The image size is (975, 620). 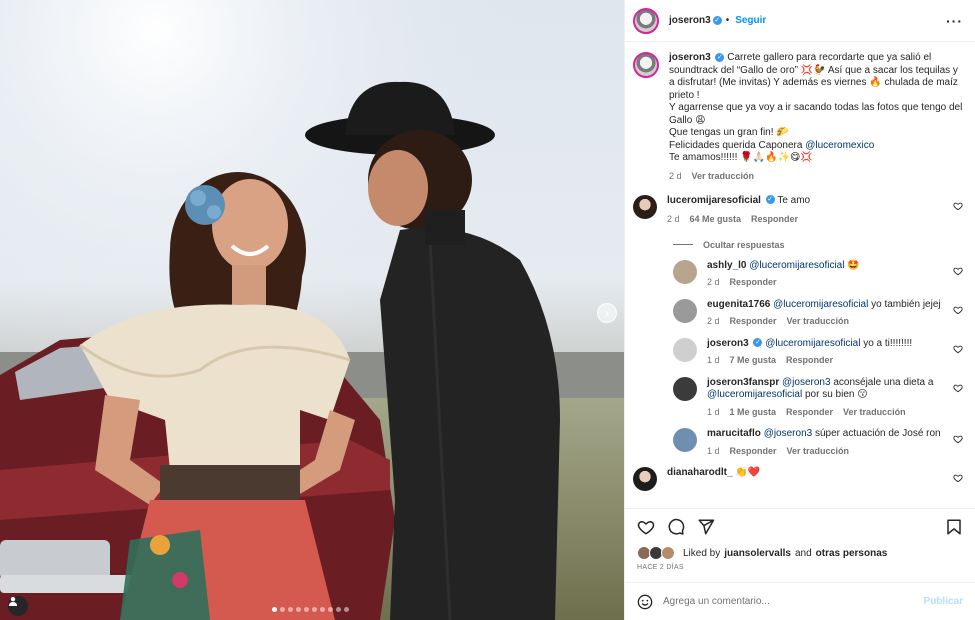 I want to click on caption-line-4: Felicidades querida Caponera, so click(x=736, y=145).